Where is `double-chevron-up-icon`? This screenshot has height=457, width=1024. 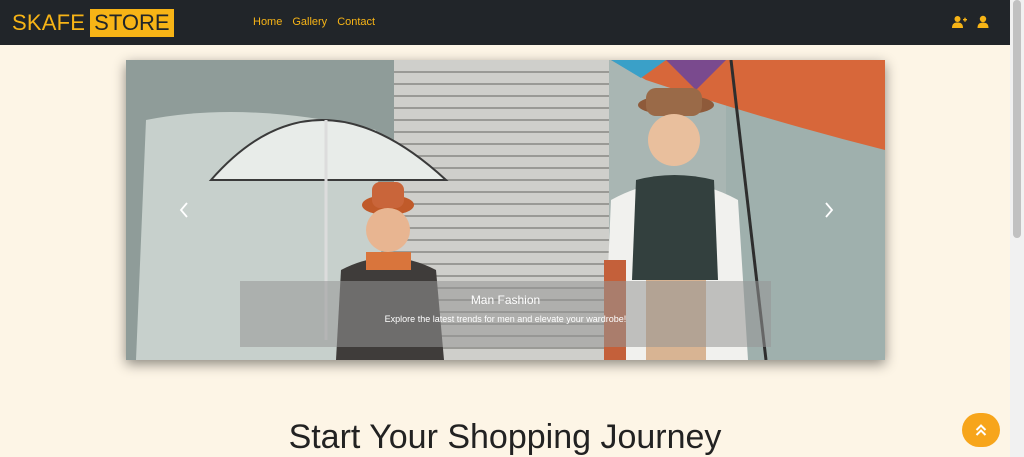 double-chevron-up-icon is located at coordinates (981, 430).